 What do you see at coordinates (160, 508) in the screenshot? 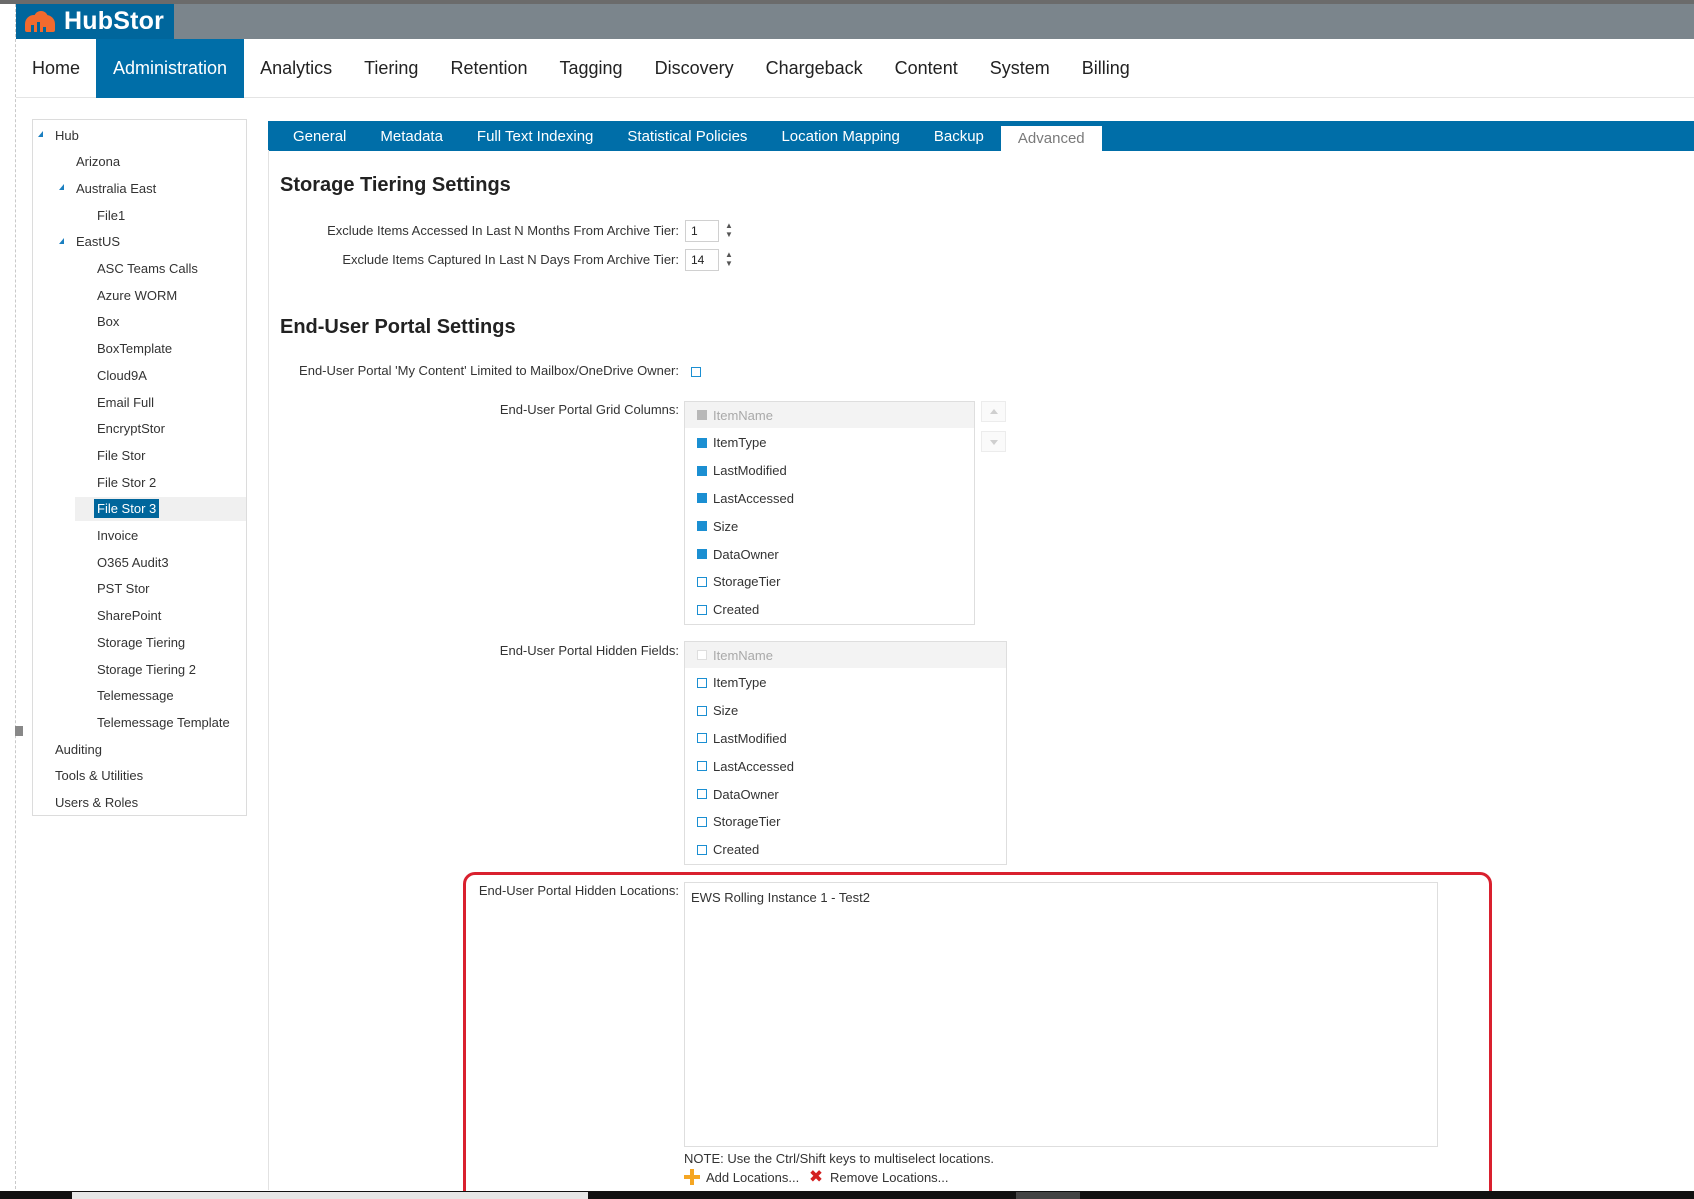
I see `tree-item: File Stor 3` at bounding box center [160, 508].